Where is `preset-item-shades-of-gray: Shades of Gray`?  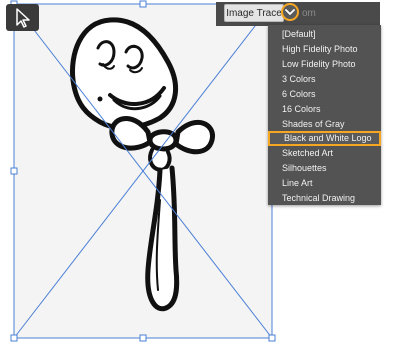 preset-item-shades-of-gray: Shades of Gray is located at coordinates (324, 124).